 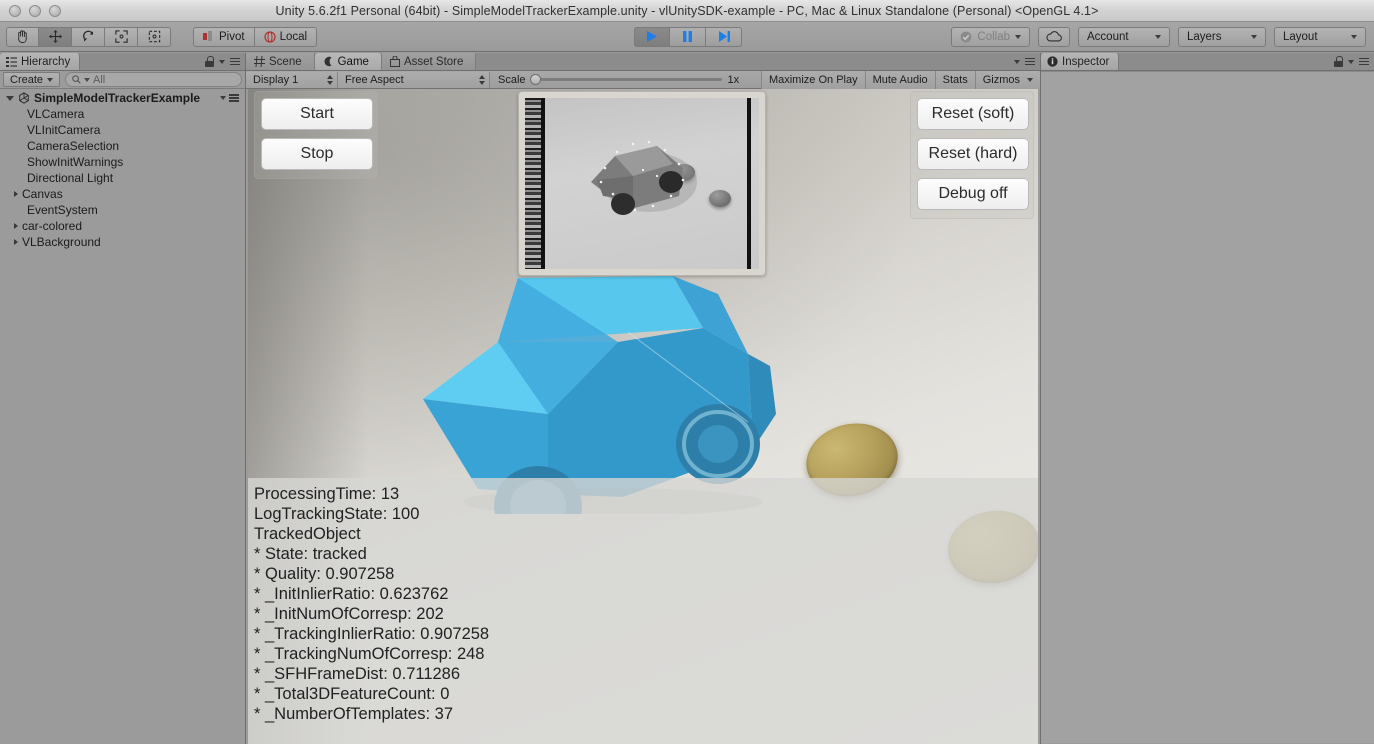 What do you see at coordinates (122, 226) in the screenshot?
I see `hierarchy-item-car-colored: car-colored` at bounding box center [122, 226].